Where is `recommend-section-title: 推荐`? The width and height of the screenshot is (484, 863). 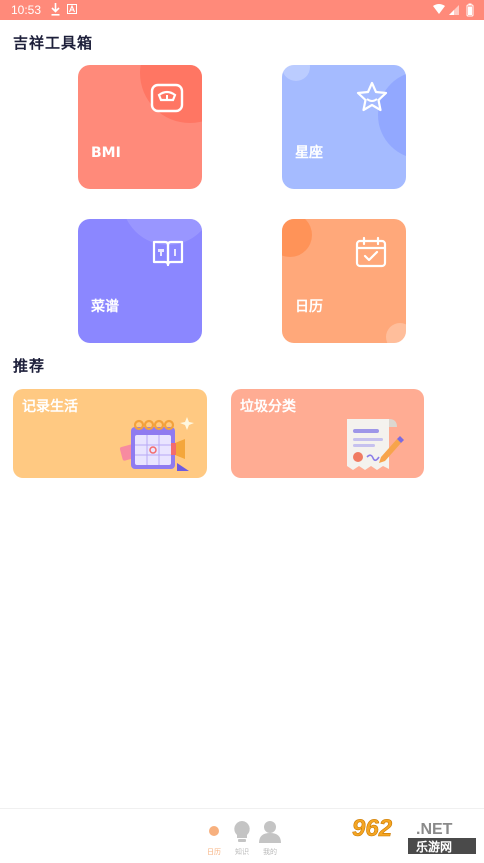 recommend-section-title: 推荐 is located at coordinates (29, 366).